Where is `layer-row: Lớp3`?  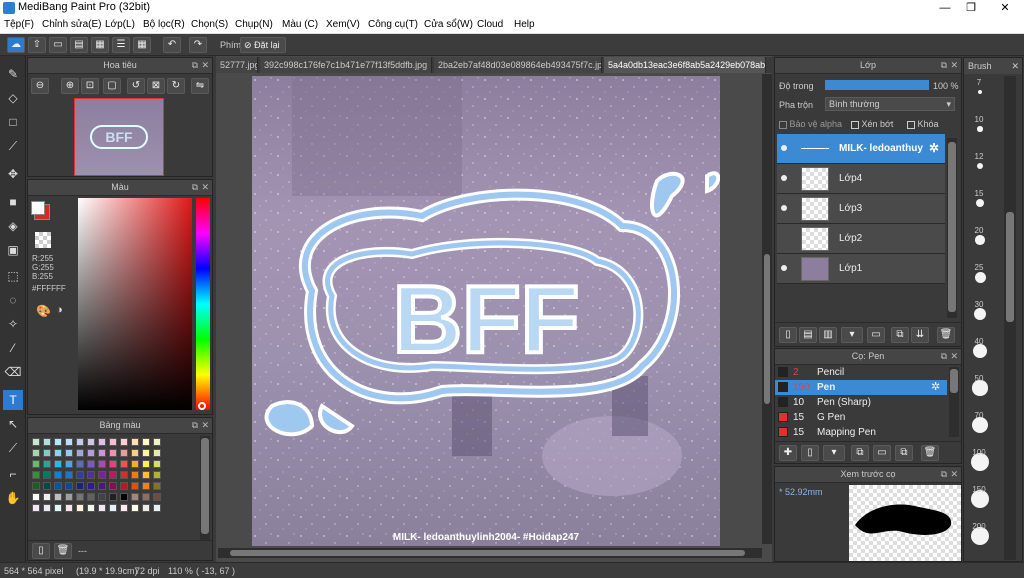
layer-row: Lớp3 is located at coordinates (861, 209).